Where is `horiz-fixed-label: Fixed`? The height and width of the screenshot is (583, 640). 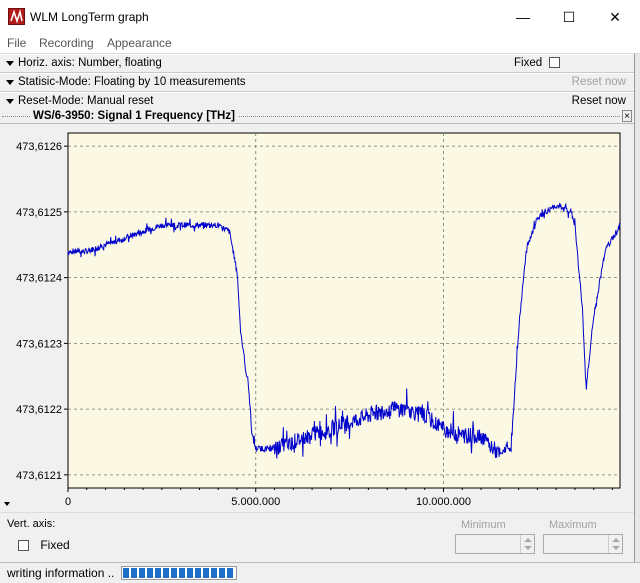
horiz-fixed-label: Fixed is located at coordinates (528, 63).